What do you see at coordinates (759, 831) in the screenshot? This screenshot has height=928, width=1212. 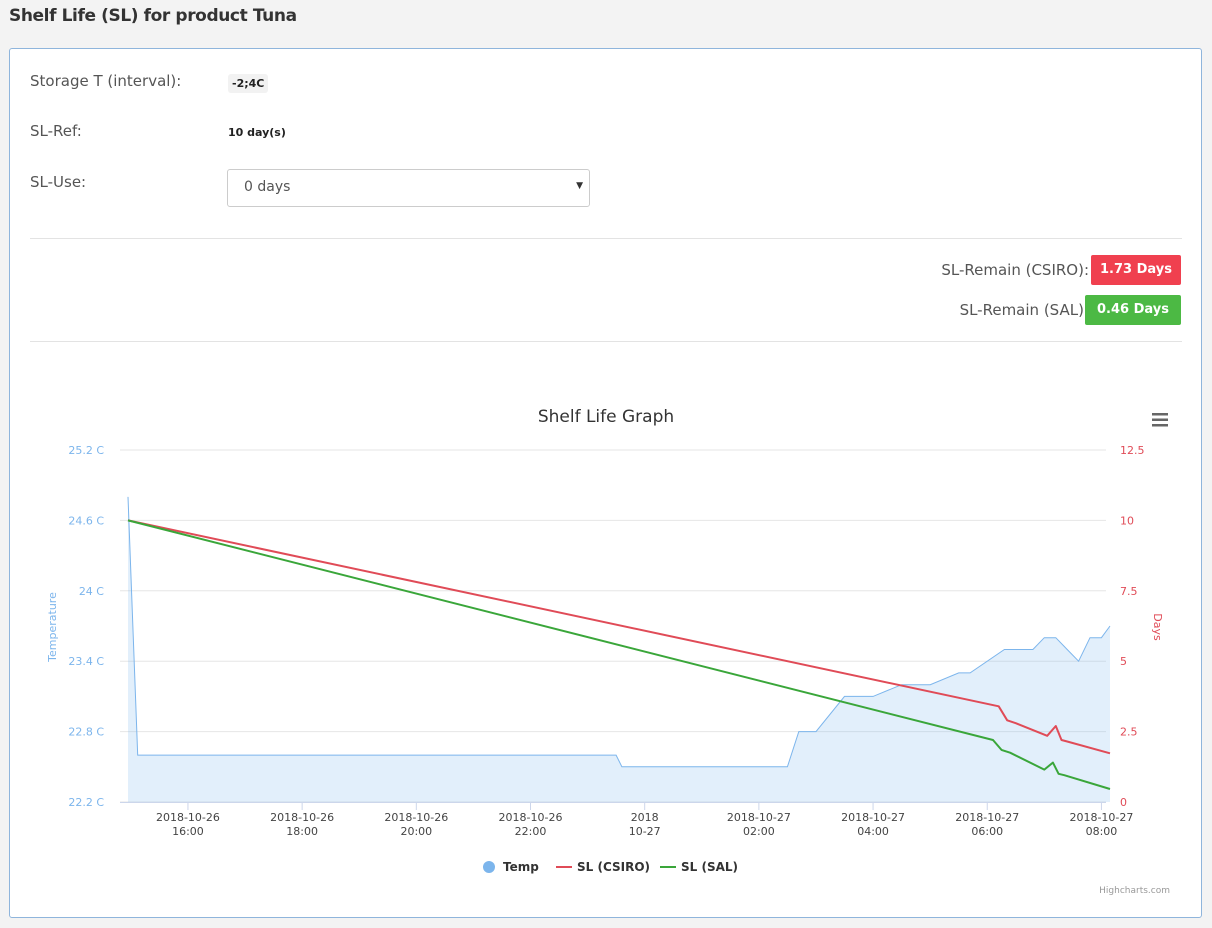 I see `x-tick-label: 02:00` at bounding box center [759, 831].